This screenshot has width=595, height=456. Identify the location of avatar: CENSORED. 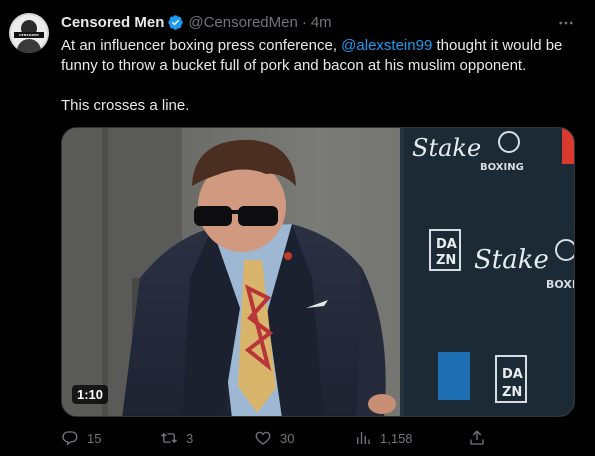
(29, 33).